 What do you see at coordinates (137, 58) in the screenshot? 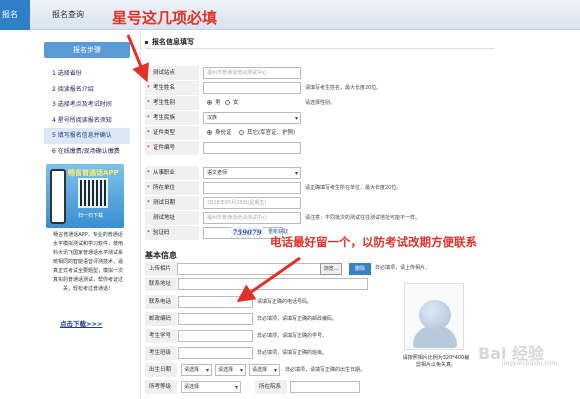
I see `arrow-required` at bounding box center [137, 58].